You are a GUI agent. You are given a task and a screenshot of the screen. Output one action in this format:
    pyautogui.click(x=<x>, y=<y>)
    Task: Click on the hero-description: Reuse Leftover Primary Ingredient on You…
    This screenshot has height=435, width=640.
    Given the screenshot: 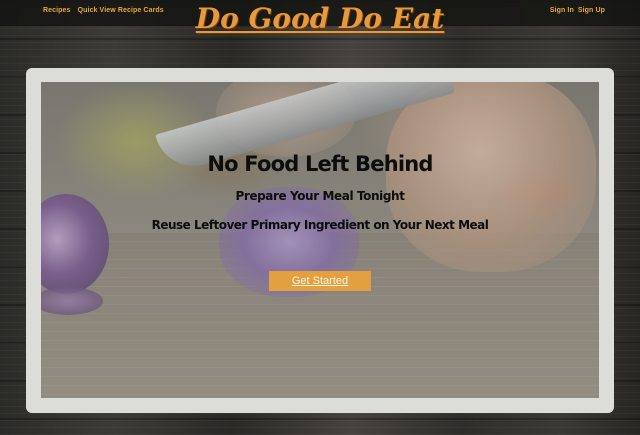 What is the action you would take?
    pyautogui.click(x=320, y=225)
    